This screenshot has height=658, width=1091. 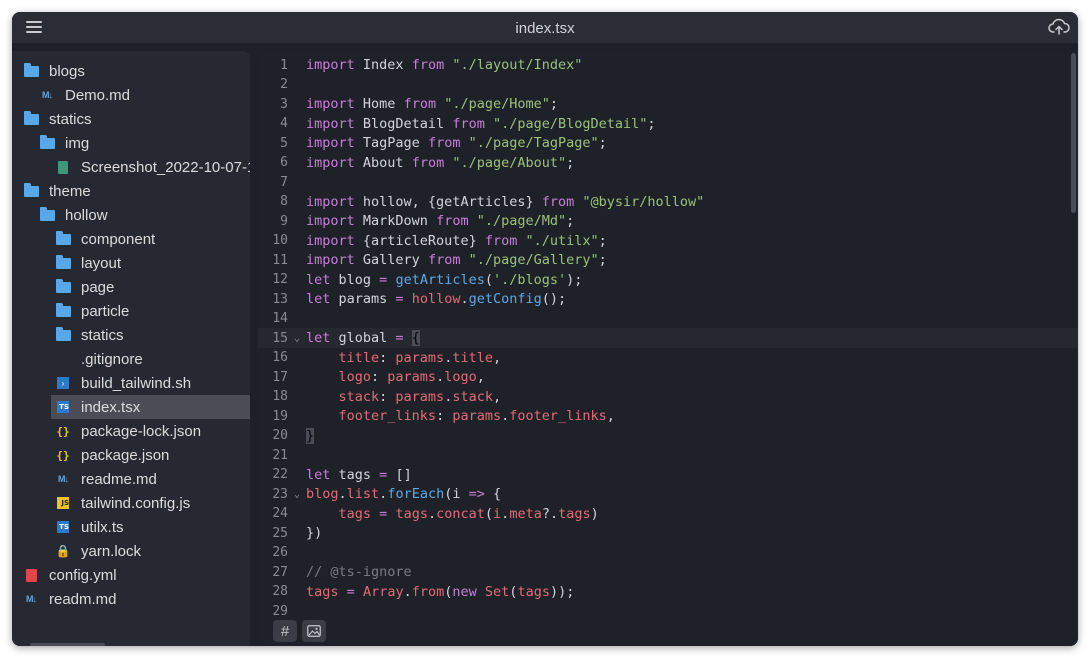 What do you see at coordinates (310, 435) in the screenshot?
I see `code-text: }` at bounding box center [310, 435].